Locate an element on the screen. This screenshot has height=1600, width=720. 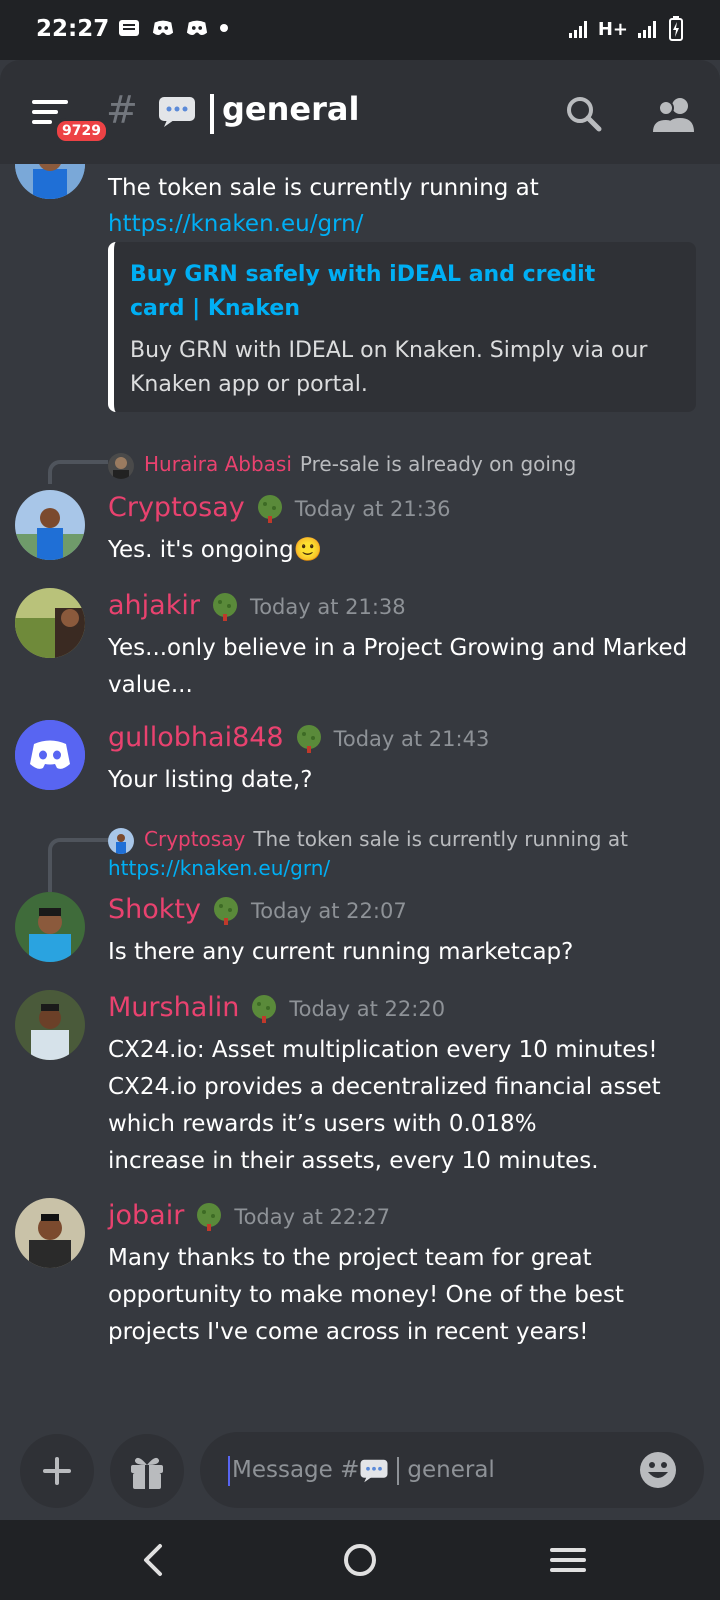
signal-icon is located at coordinates (577, 29).